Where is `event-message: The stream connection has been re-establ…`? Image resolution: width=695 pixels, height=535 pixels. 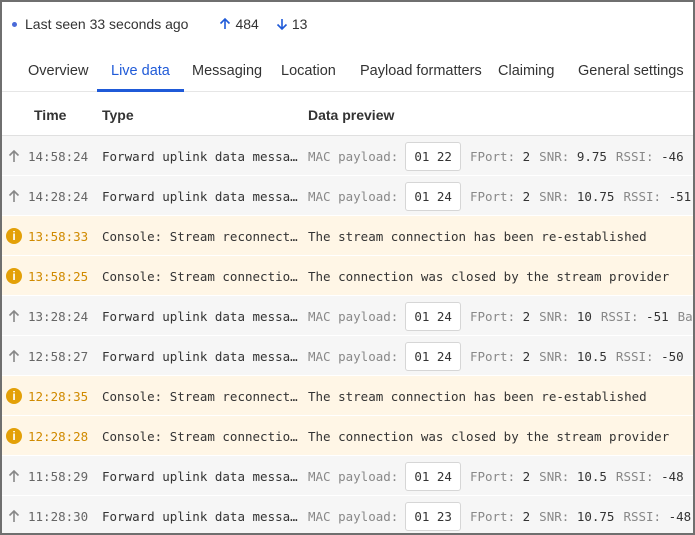
event-message: The stream connection has been re-establ… is located at coordinates (477, 236).